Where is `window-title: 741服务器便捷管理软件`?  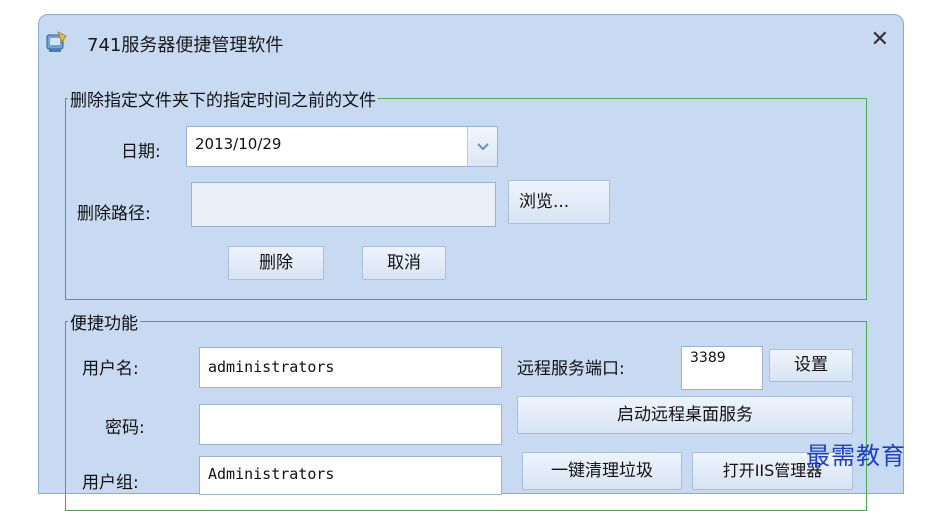 window-title: 741服务器便捷管理软件 is located at coordinates (185, 45).